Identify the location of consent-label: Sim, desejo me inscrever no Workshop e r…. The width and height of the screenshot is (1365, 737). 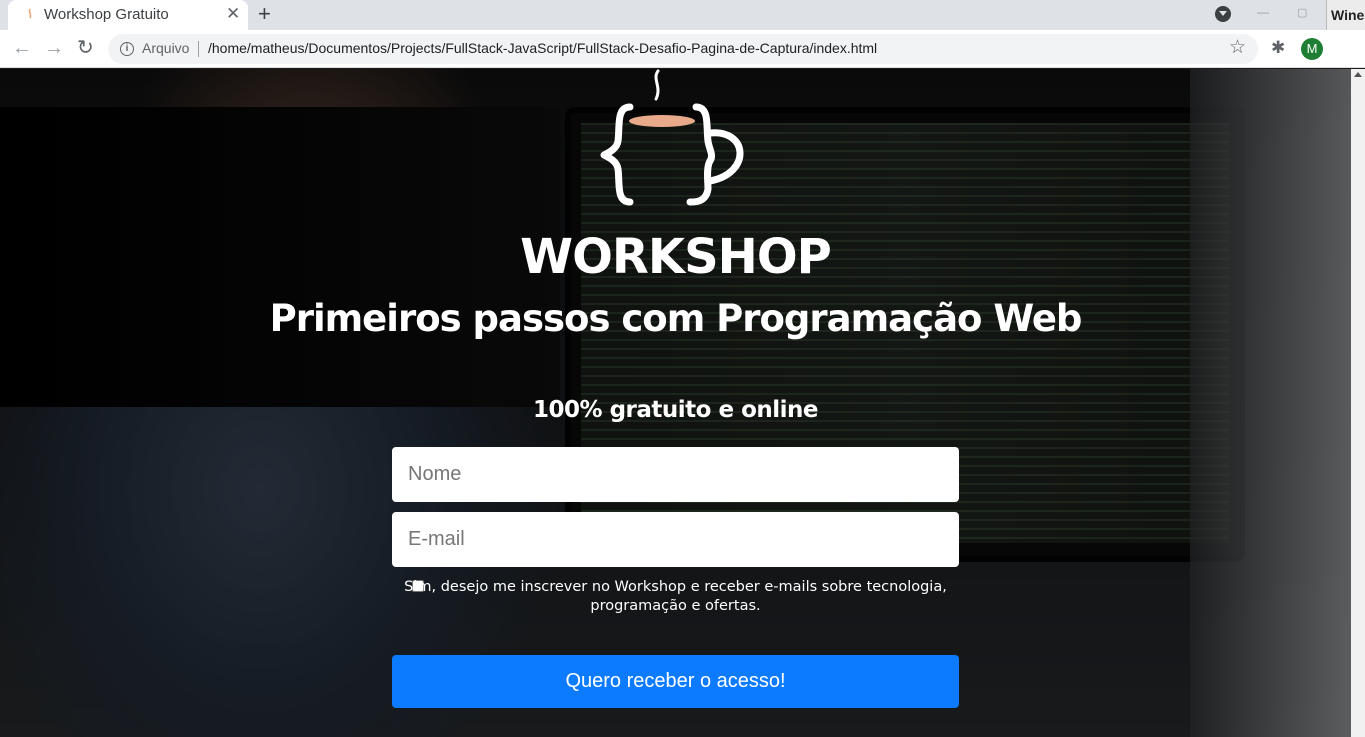
(675, 596).